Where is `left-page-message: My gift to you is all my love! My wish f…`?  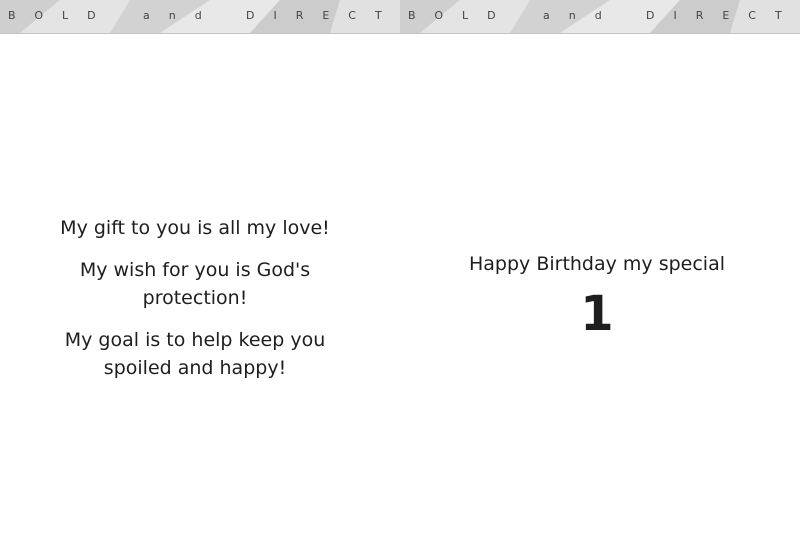
left-page-message: My gift to you is all my love! My wish f… is located at coordinates (195, 305).